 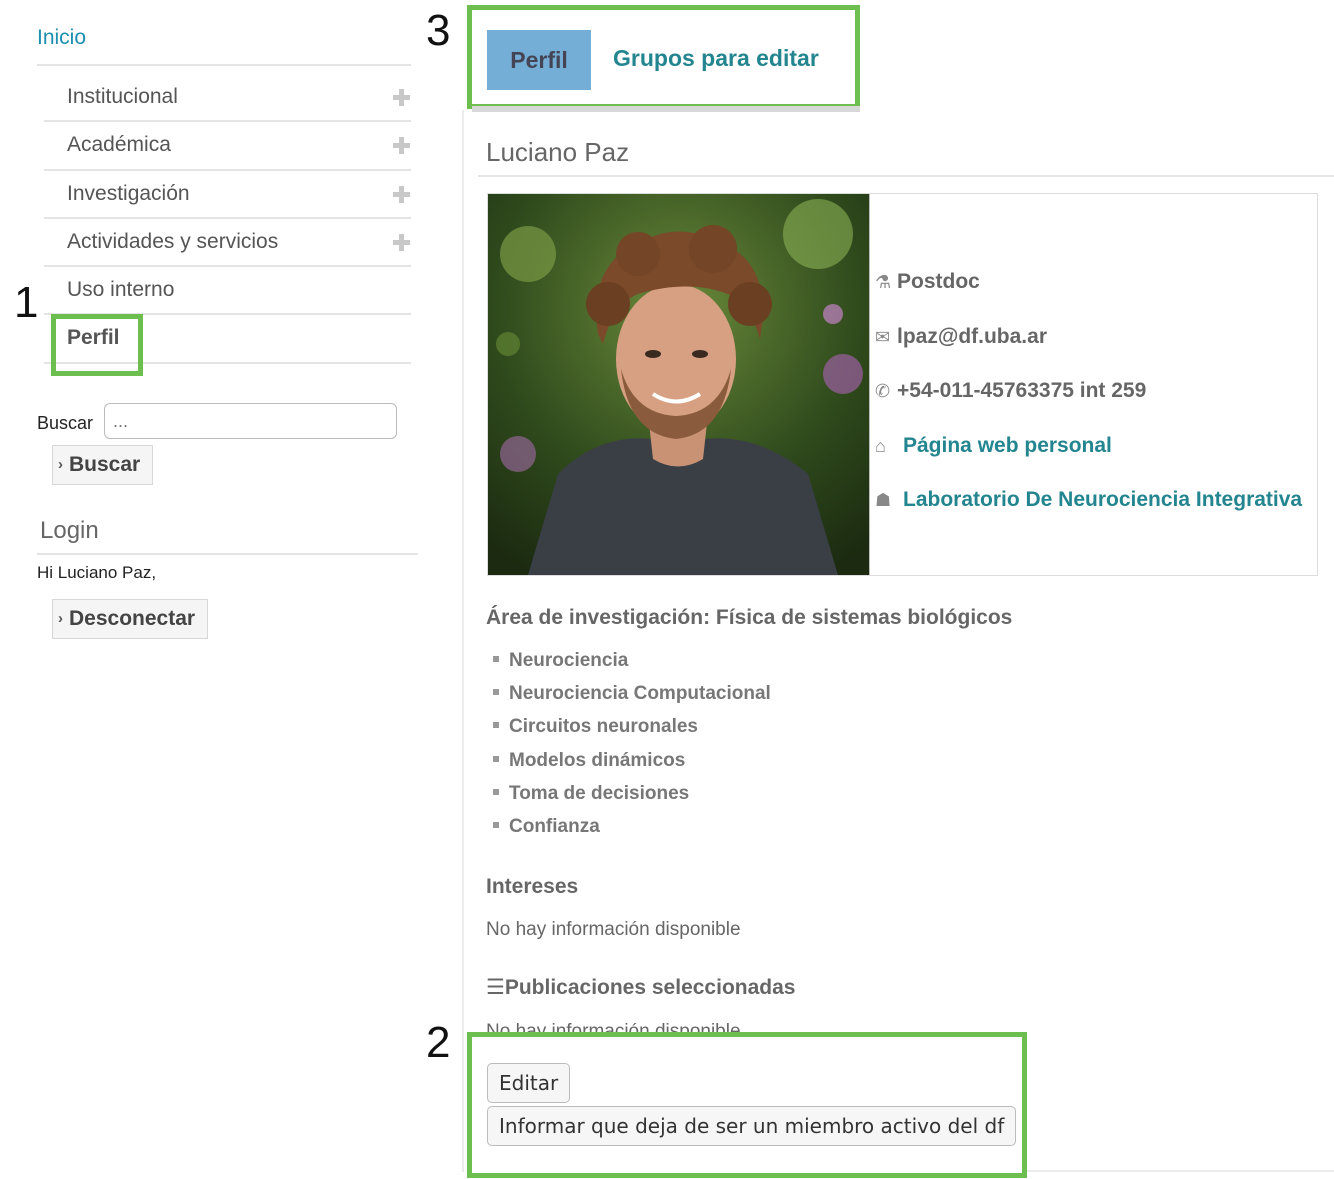 I want to click on interests-title: Intereses, so click(x=532, y=886).